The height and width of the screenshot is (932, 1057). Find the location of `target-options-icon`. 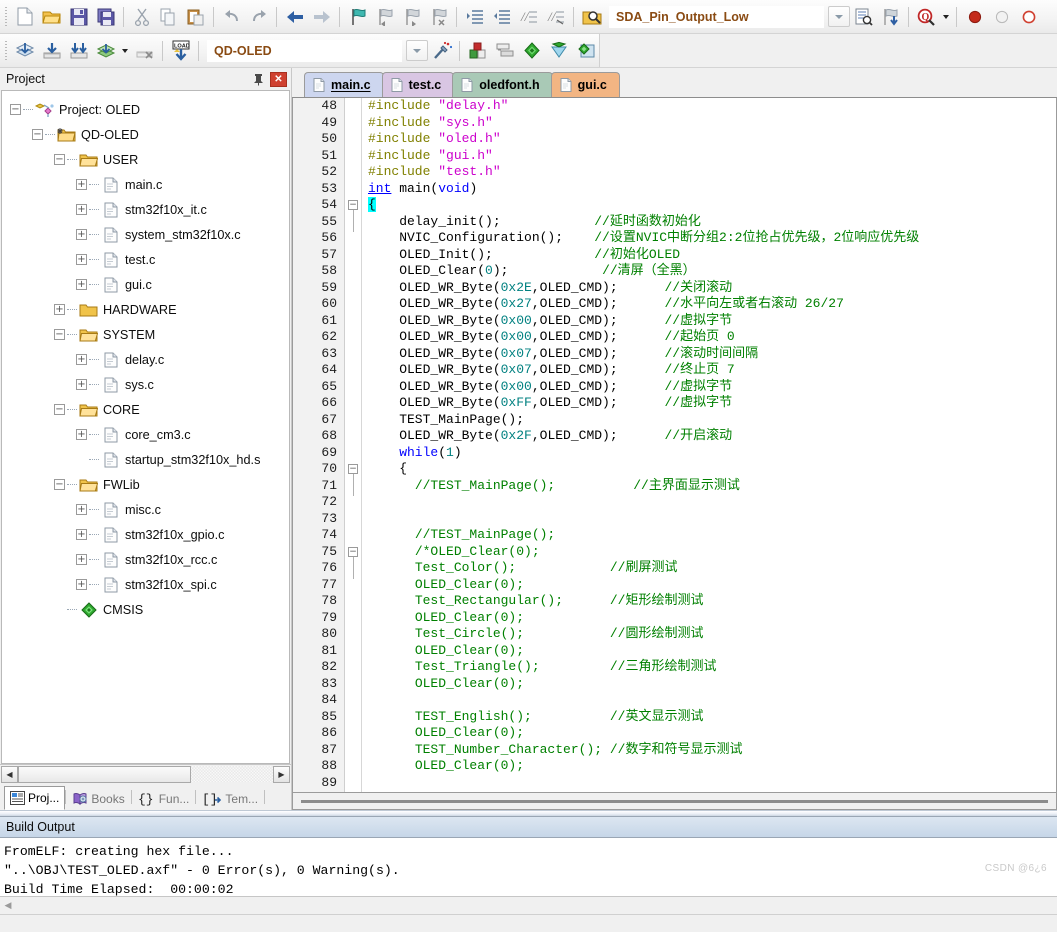

target-options-icon is located at coordinates (441, 51).